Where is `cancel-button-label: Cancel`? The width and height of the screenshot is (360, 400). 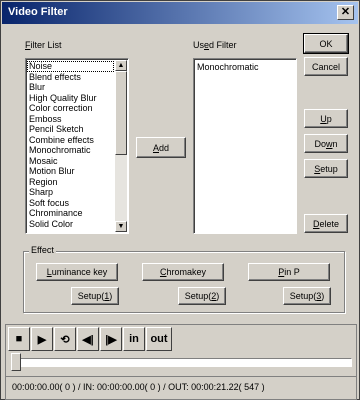 cancel-button-label: Cancel is located at coordinates (325, 66).